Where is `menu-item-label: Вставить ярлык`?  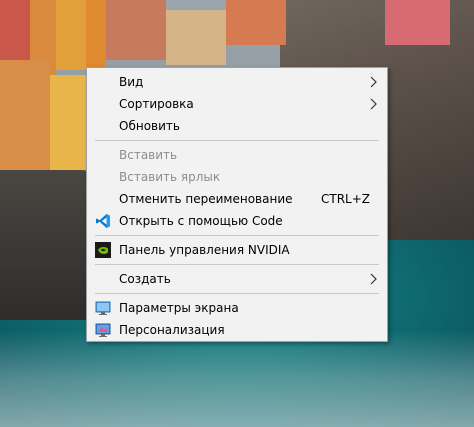 menu-item-label: Вставить ярлык is located at coordinates (170, 177).